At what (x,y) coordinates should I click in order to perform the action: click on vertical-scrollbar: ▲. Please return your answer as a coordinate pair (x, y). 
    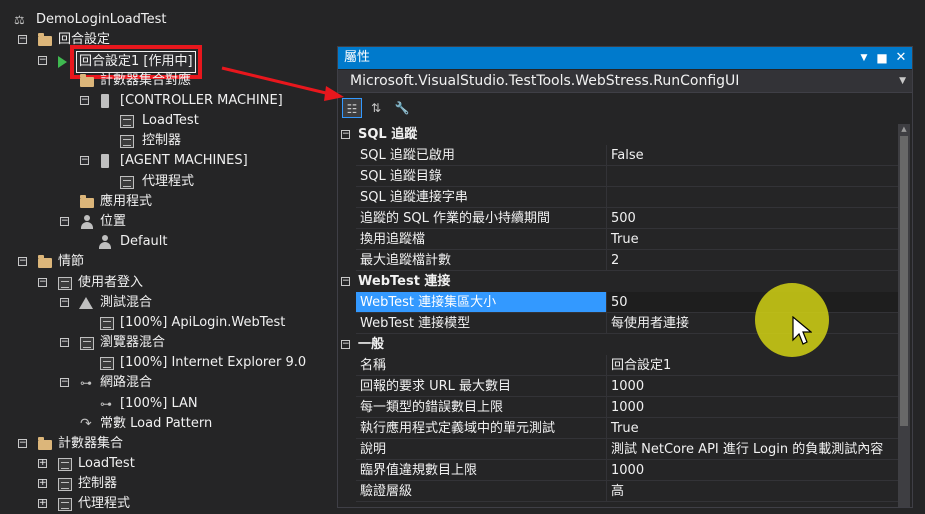
    Looking at the image, I should click on (904, 315).